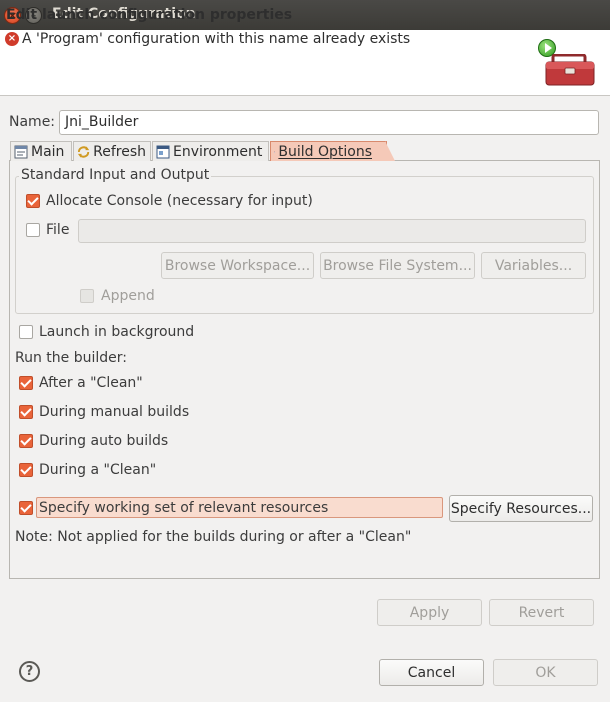 This screenshot has height=702, width=610. Describe the element at coordinates (179, 201) in the screenshot. I see `allocate-console-label: Allocate Console (necessary for input)` at that location.